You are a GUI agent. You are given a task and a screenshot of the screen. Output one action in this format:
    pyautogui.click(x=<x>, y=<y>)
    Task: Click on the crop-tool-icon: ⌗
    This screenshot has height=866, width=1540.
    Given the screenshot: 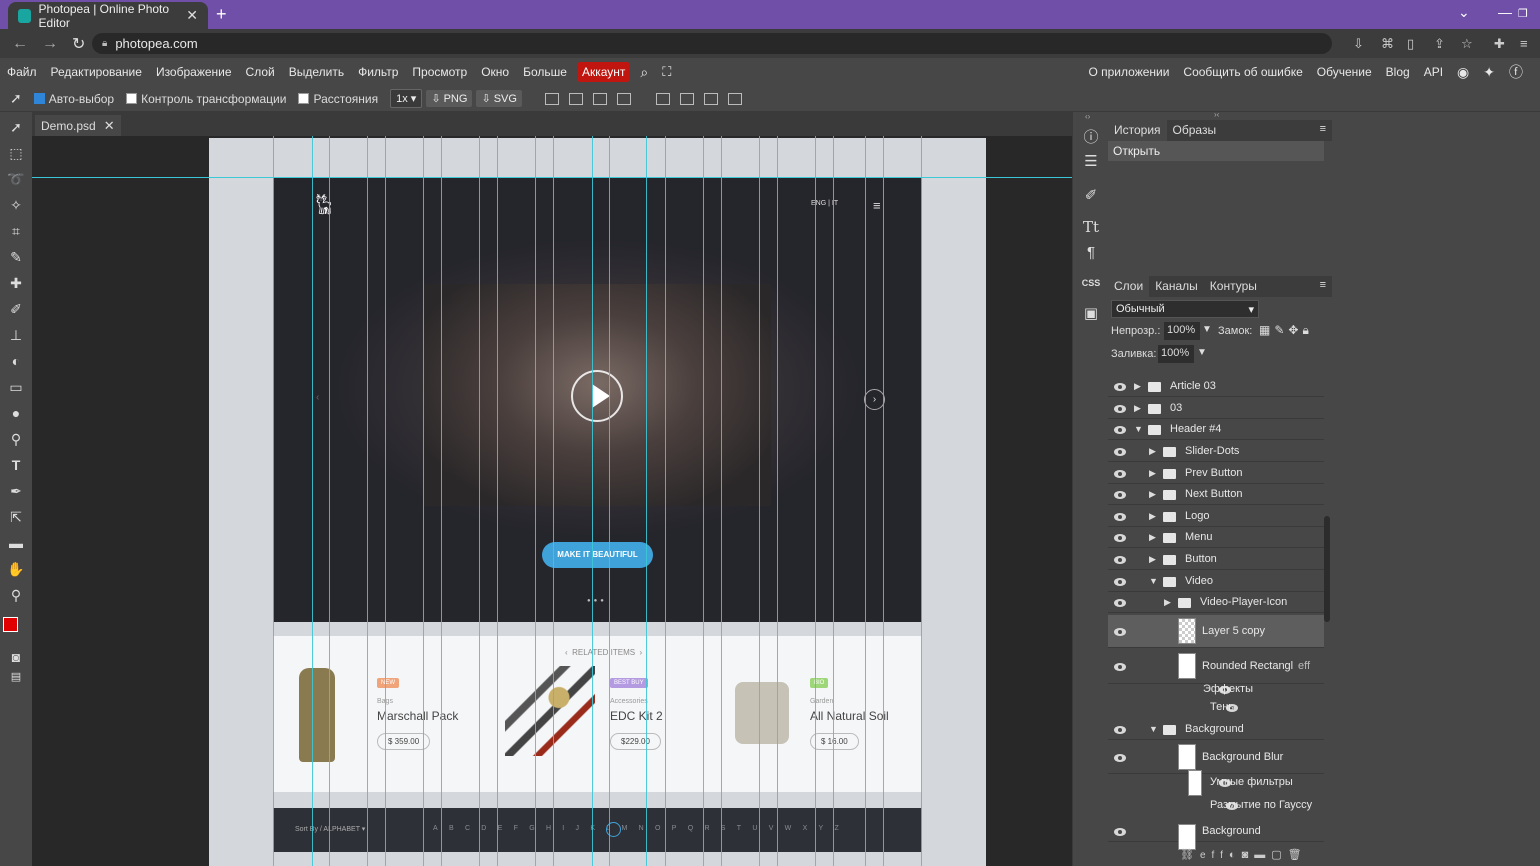 What is the action you would take?
    pyautogui.click(x=16, y=231)
    